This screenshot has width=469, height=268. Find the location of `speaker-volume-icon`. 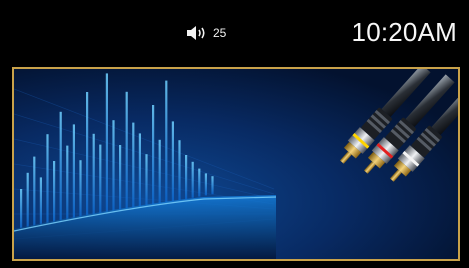

speaker-volume-icon is located at coordinates (197, 33).